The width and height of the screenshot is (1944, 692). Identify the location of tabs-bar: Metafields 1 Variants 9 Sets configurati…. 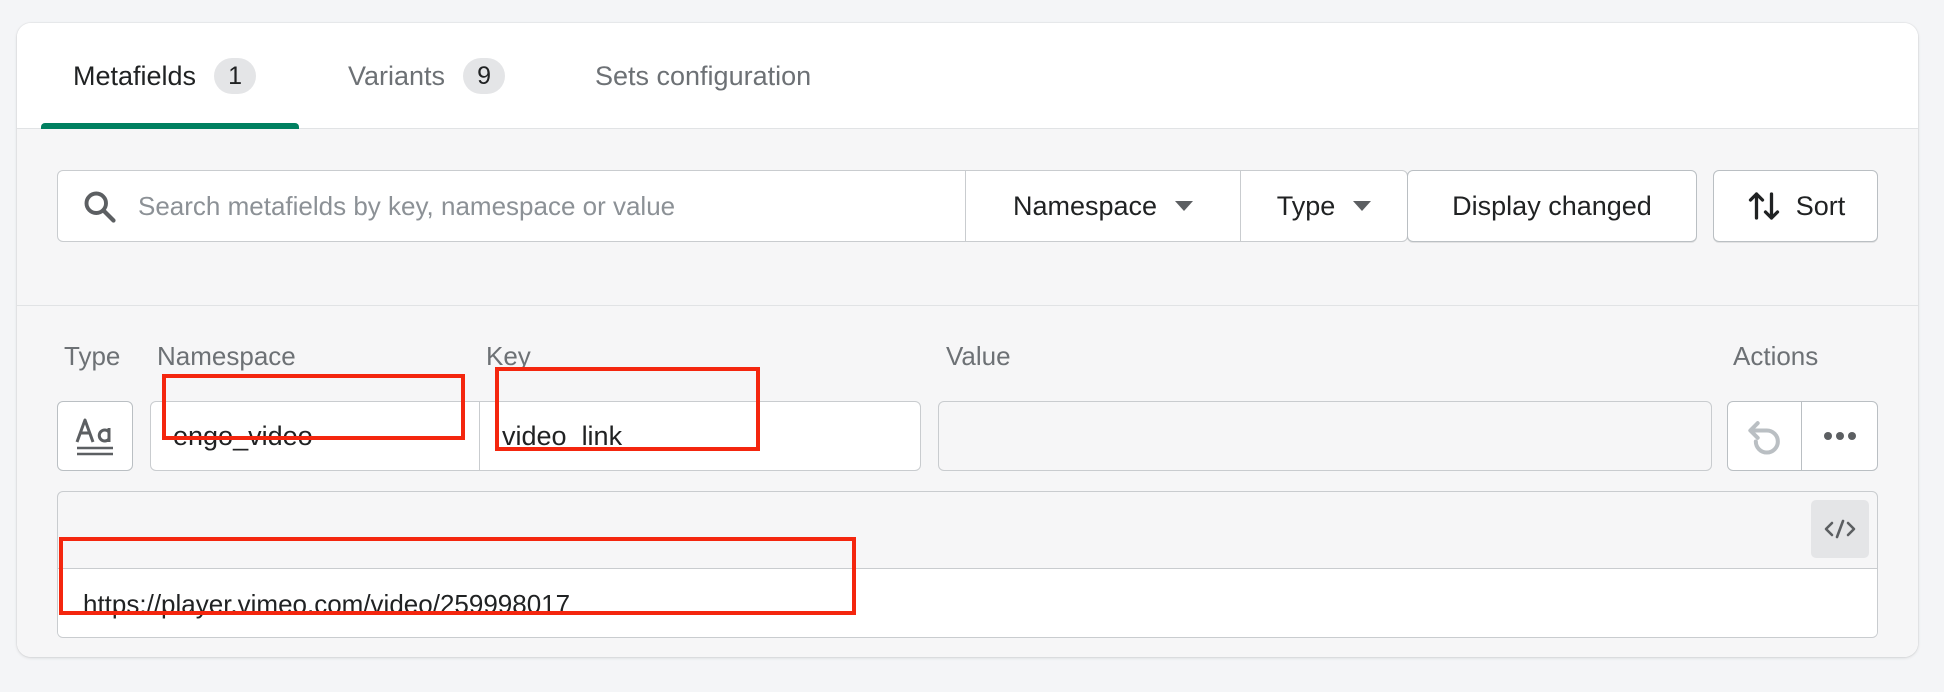
(967, 76).